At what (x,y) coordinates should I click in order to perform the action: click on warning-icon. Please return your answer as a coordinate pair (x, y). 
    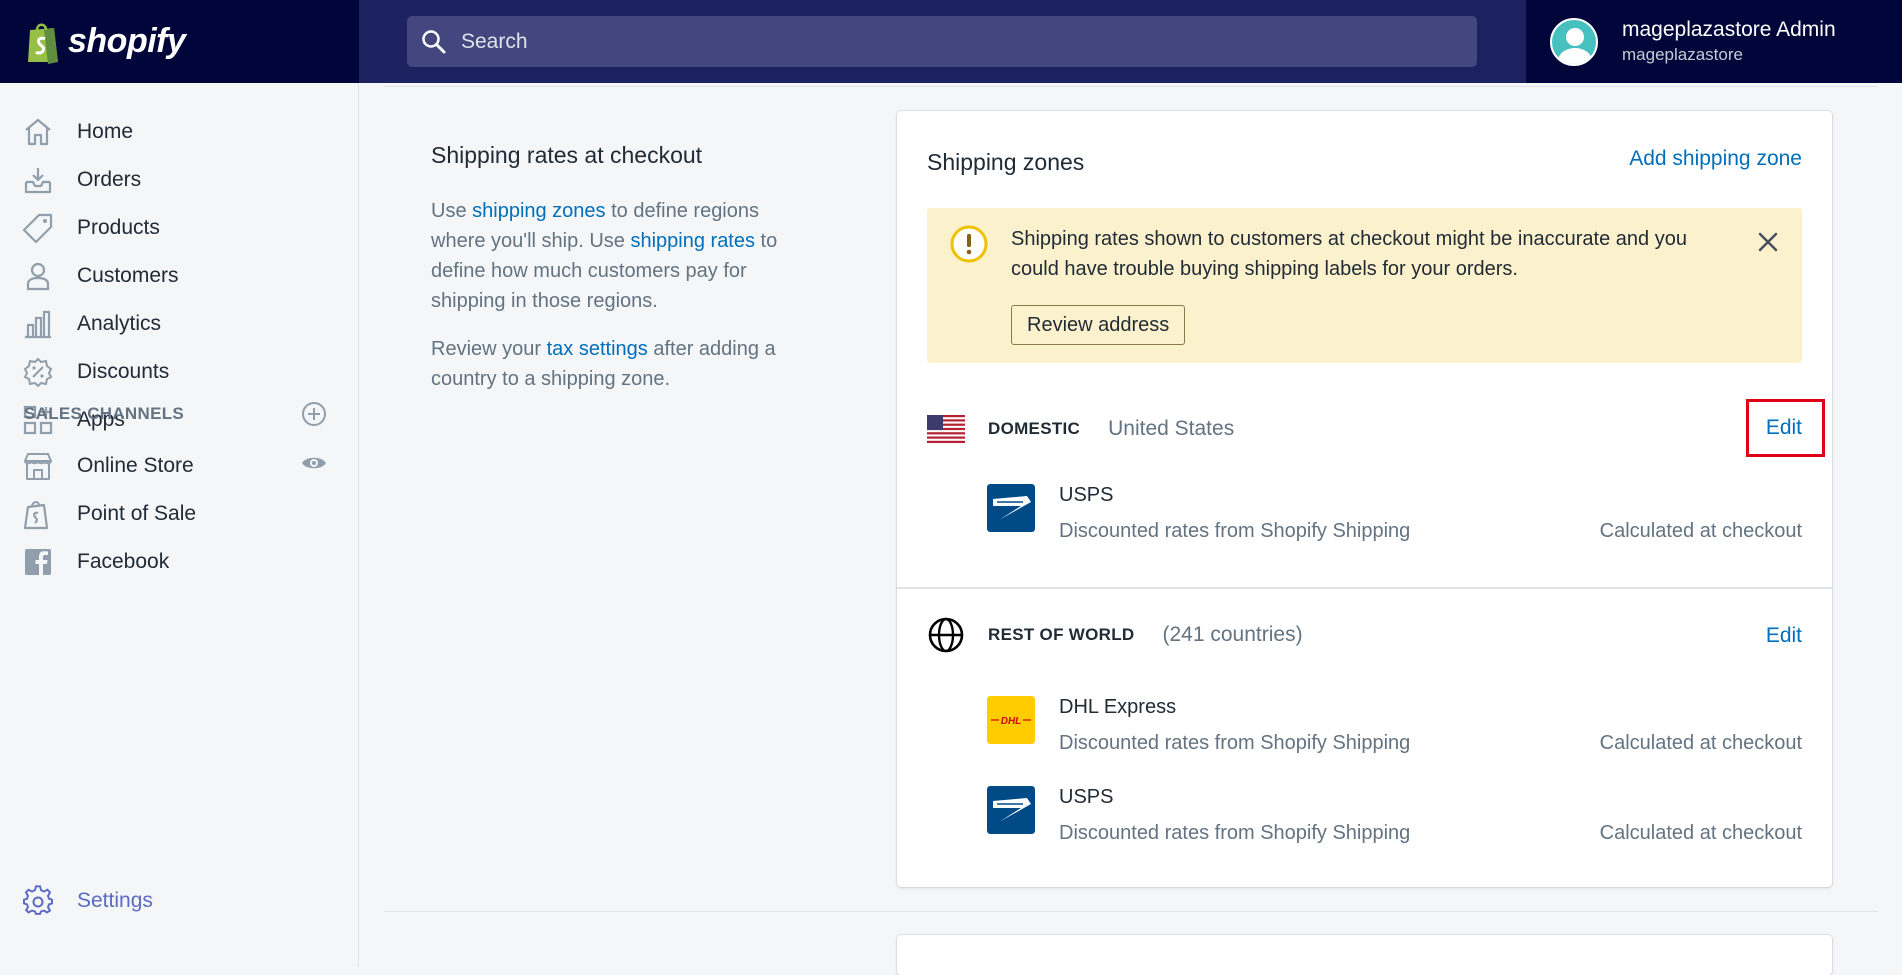
    Looking at the image, I should click on (969, 244).